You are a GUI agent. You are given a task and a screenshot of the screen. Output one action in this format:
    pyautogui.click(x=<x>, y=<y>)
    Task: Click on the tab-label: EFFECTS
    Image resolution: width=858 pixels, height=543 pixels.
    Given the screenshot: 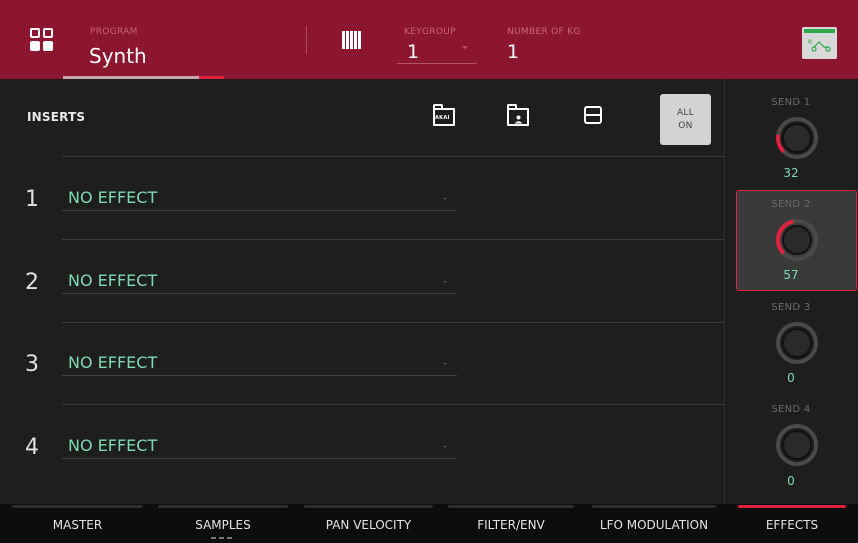 What is the action you would take?
    pyautogui.click(x=792, y=525)
    